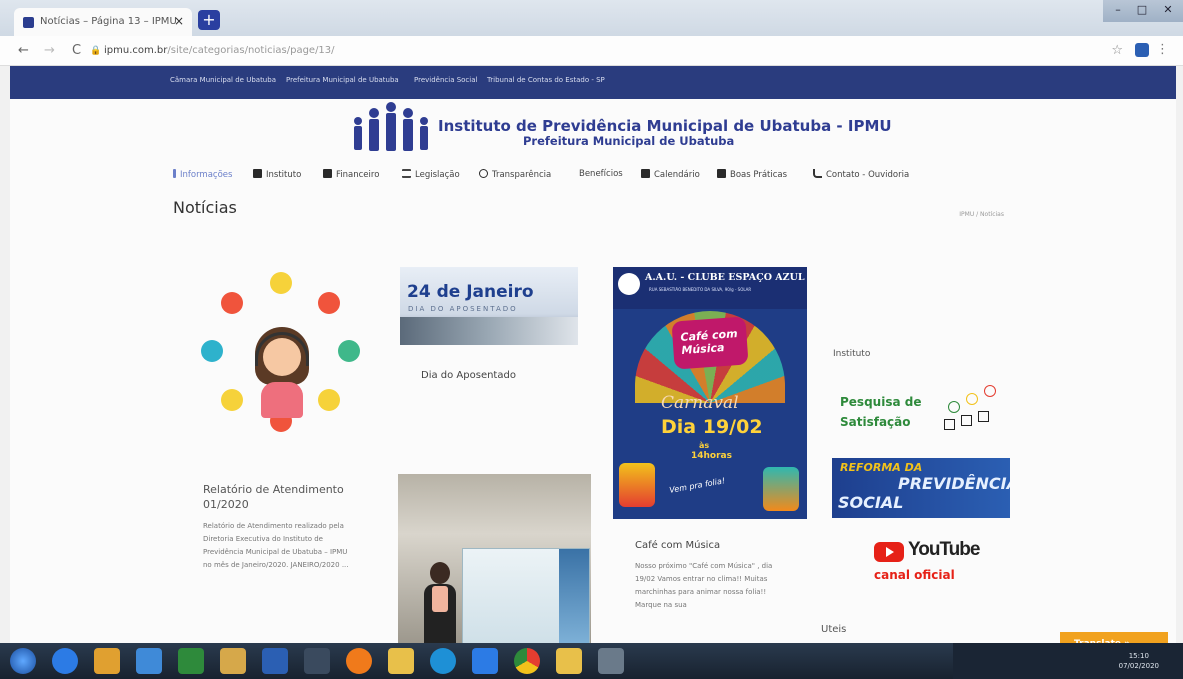 Image resolution: width=1183 pixels, height=679 pixels. What do you see at coordinates (445, 80) in the screenshot?
I see `link-previdencia-social: Previdência Social` at bounding box center [445, 80].